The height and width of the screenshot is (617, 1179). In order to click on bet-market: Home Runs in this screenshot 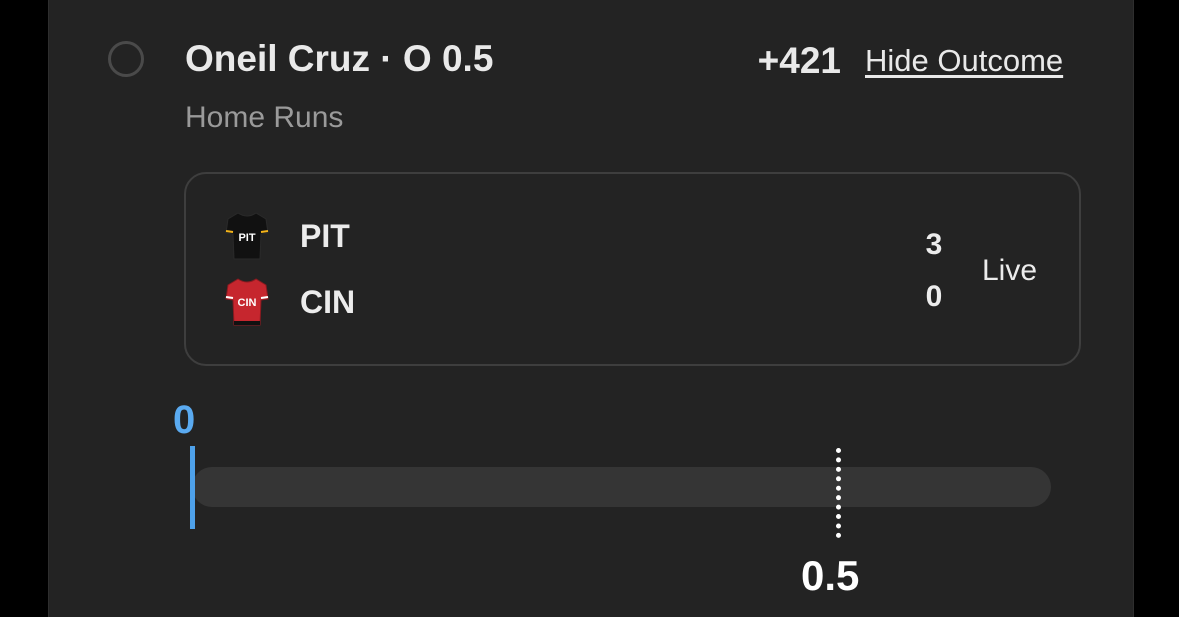, I will do `click(264, 117)`.